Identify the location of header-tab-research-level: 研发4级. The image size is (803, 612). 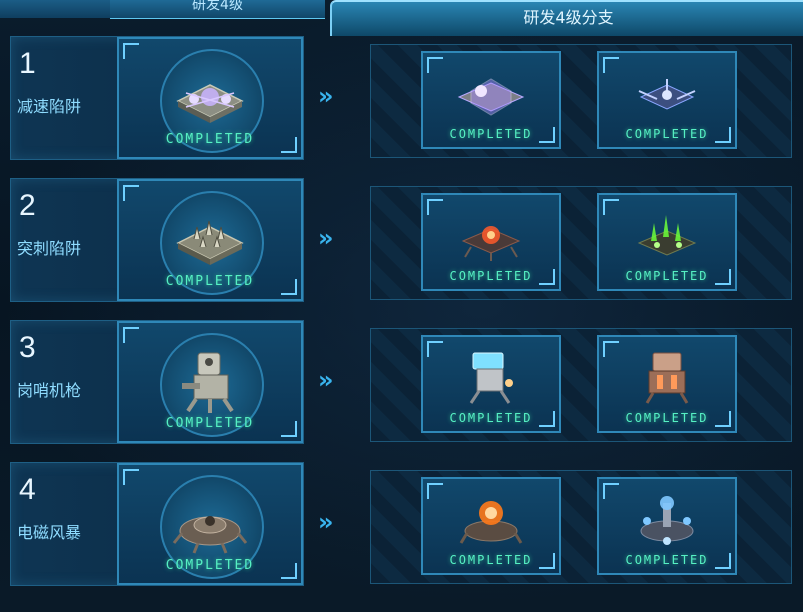
(217, 9).